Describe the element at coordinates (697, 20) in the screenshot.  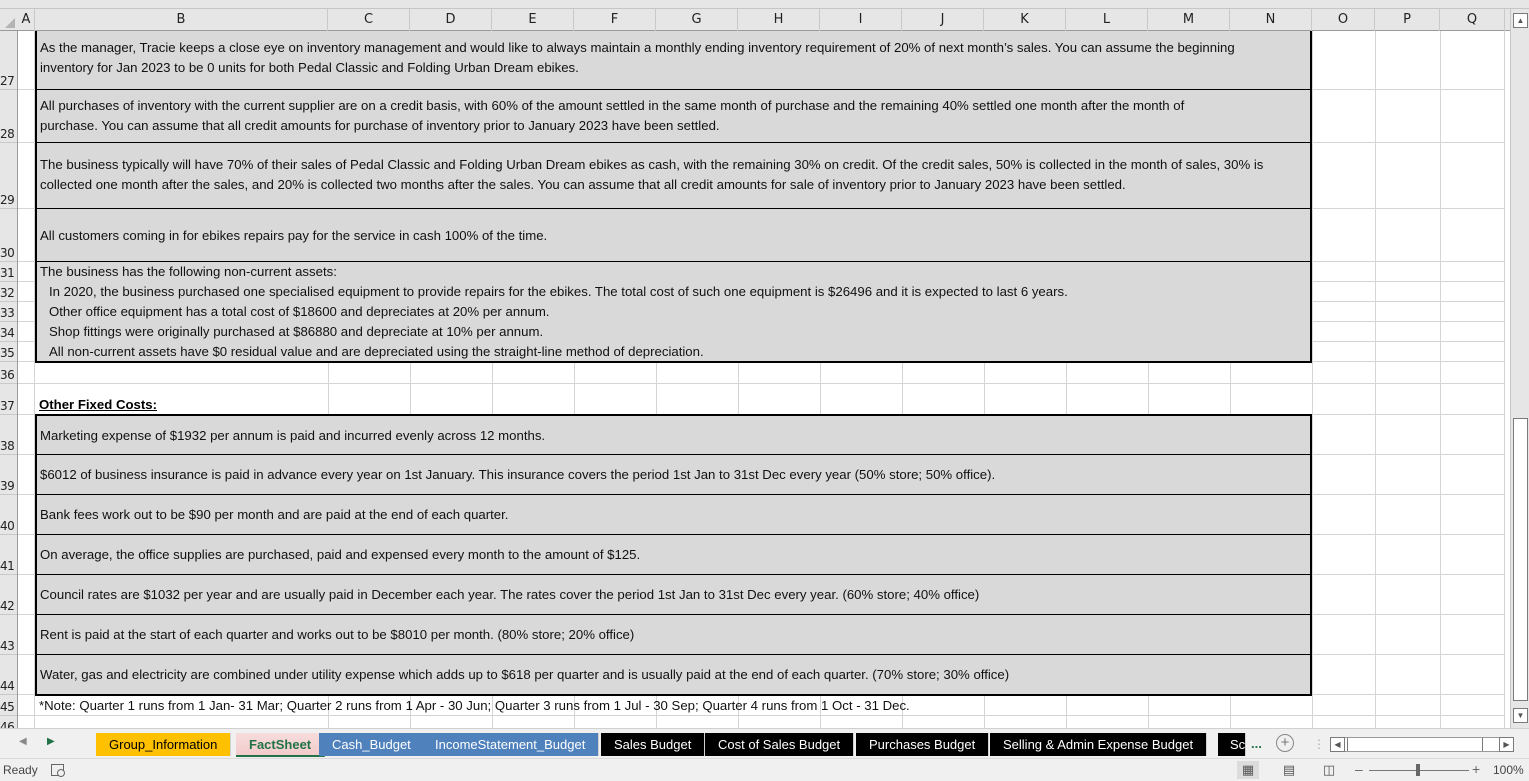
I see `column-header-g: G` at that location.